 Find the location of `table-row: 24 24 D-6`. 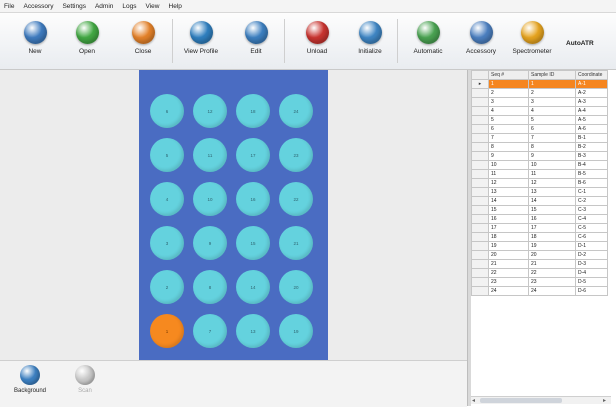

table-row: 24 24 D-6 is located at coordinates (539, 291).